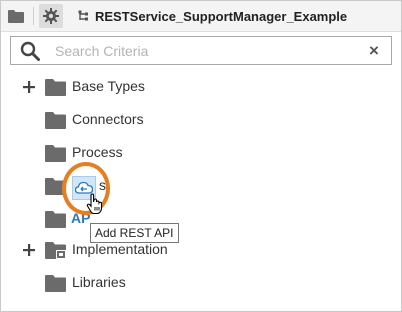  What do you see at coordinates (30, 51) in the screenshot?
I see `search-icon` at bounding box center [30, 51].